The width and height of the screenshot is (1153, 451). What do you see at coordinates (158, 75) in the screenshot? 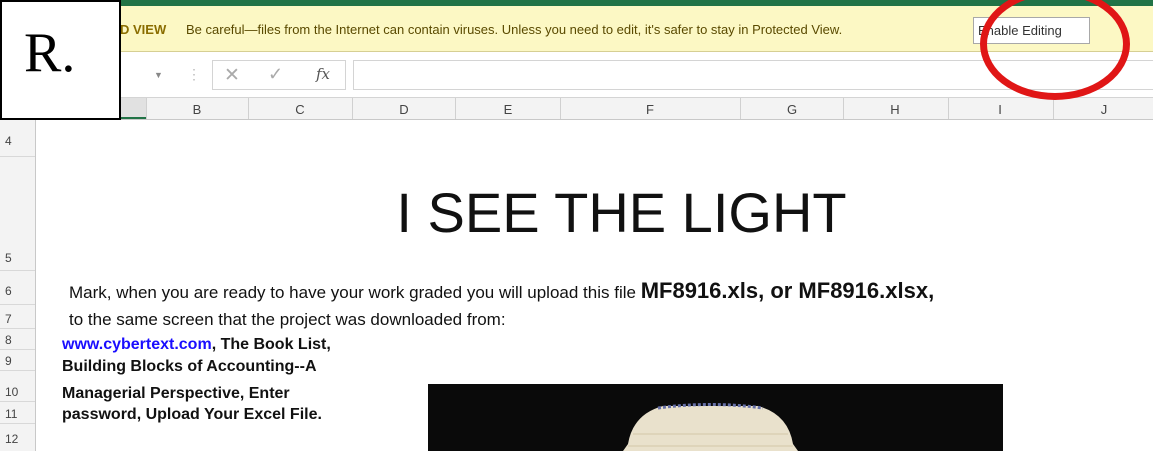
I see `name-box-dropdown-icon: ▼` at bounding box center [158, 75].